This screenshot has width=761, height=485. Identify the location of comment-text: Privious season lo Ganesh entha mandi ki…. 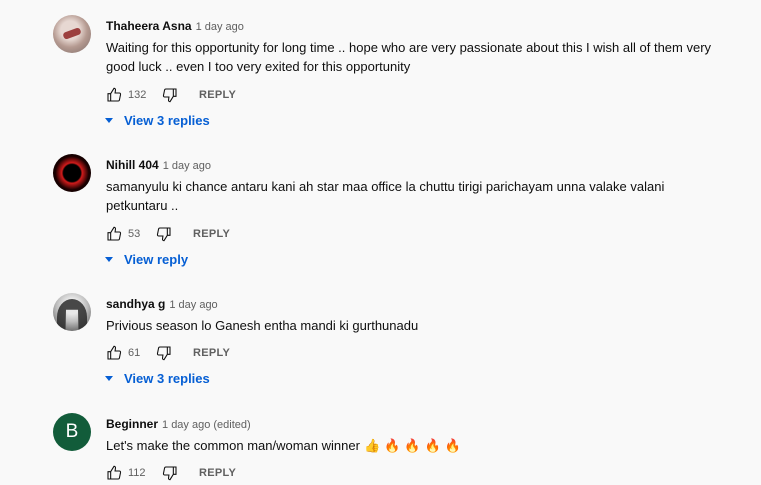
(262, 325).